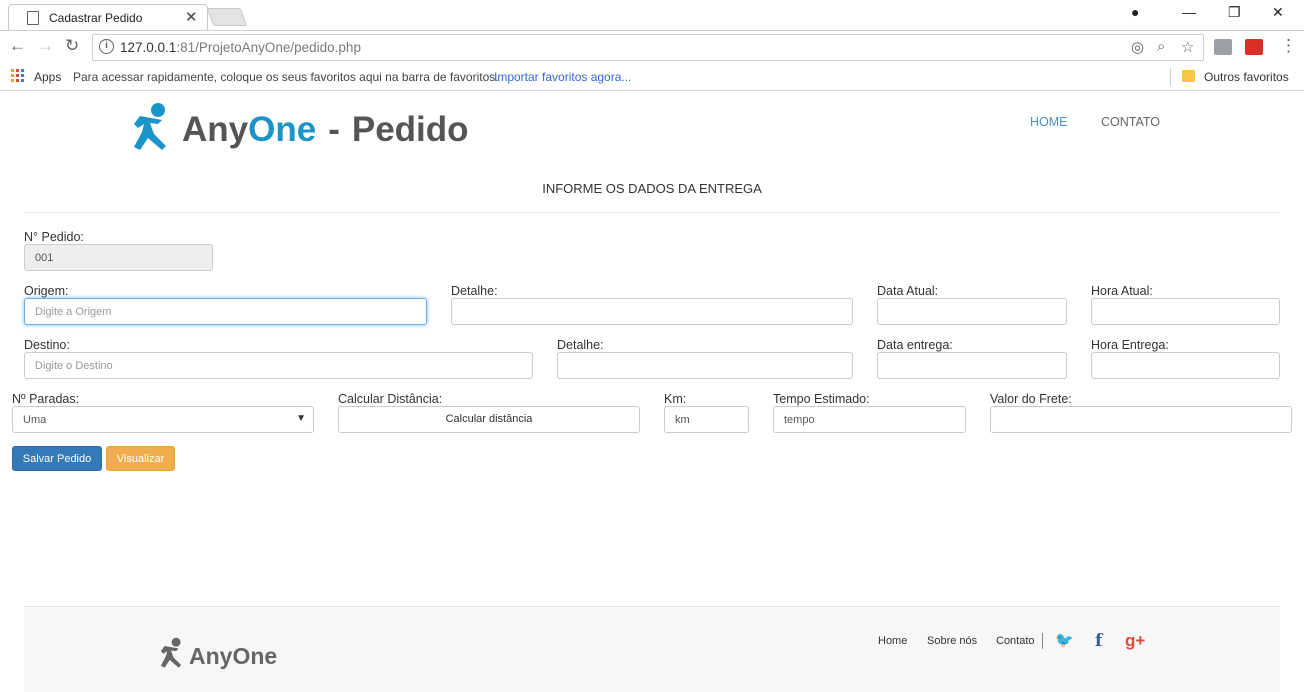 Image resolution: width=1304 pixels, height=692 pixels. Describe the element at coordinates (1042, 641) in the screenshot. I see `footer-divider` at that location.